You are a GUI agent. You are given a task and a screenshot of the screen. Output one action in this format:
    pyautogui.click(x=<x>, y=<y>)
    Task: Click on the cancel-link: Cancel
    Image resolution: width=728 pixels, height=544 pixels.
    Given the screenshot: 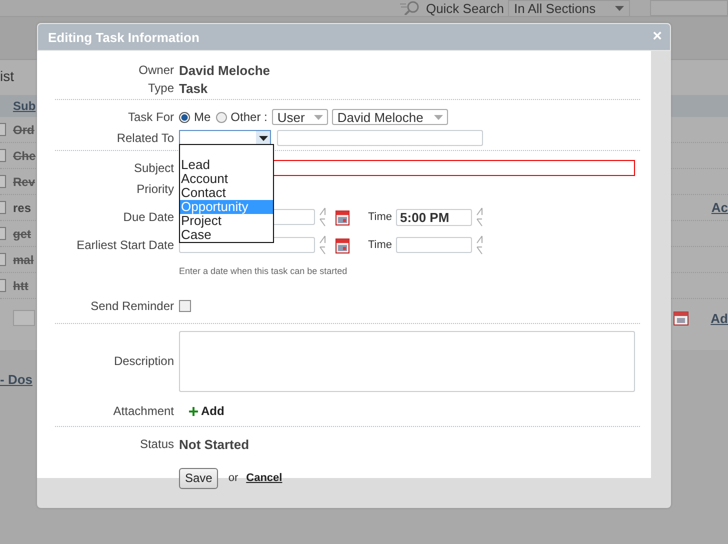 What is the action you would take?
    pyautogui.click(x=264, y=478)
    